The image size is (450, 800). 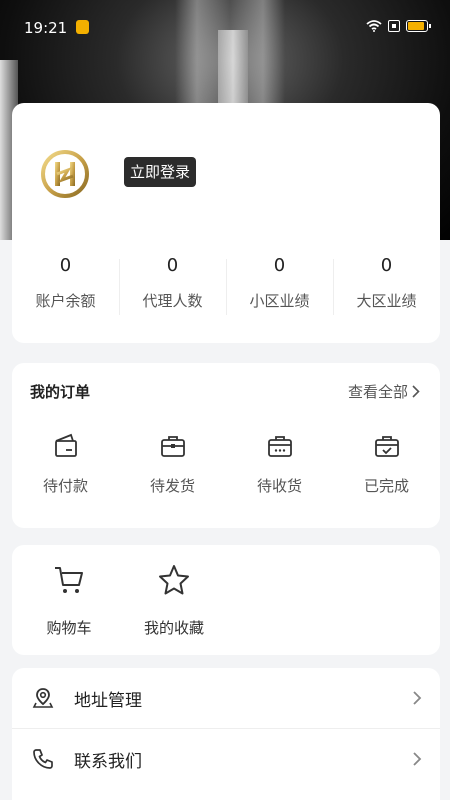 What do you see at coordinates (65, 174) in the screenshot?
I see `avatar` at bounding box center [65, 174].